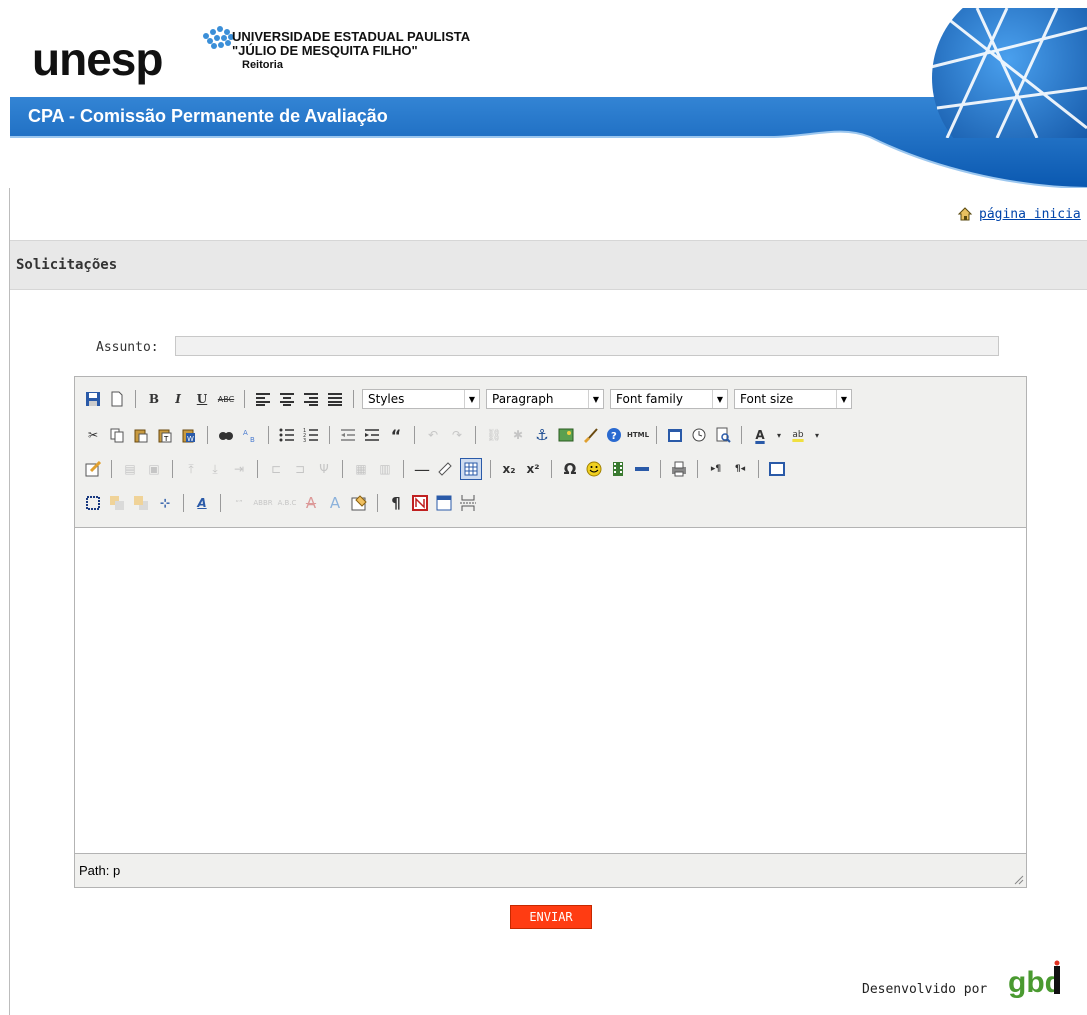  Describe the element at coordinates (215, 469) in the screenshot. I see `insert-row-after-icon: ⤓` at that location.